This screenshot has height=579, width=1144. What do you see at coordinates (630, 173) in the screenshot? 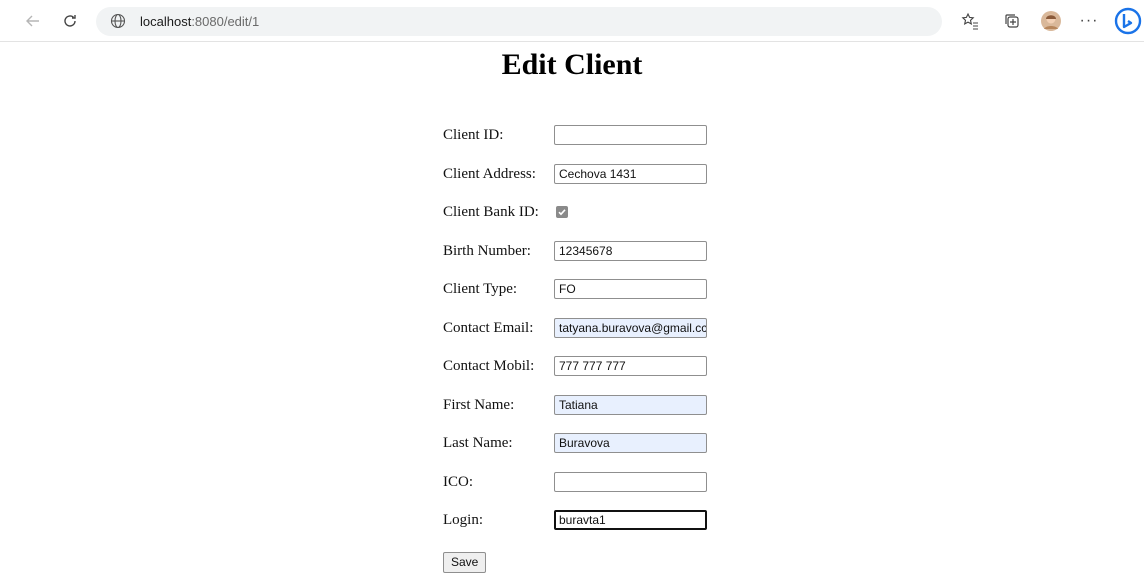
I see `client-address-input: Cechova 1431` at bounding box center [630, 173].